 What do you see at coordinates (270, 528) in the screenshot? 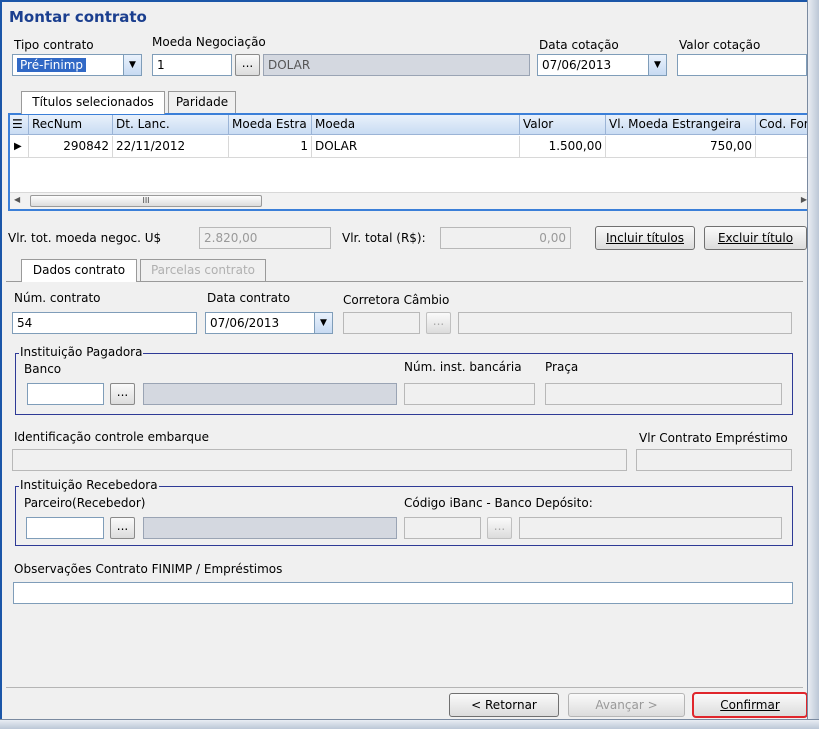
I see `parceiro-name-field` at bounding box center [270, 528].